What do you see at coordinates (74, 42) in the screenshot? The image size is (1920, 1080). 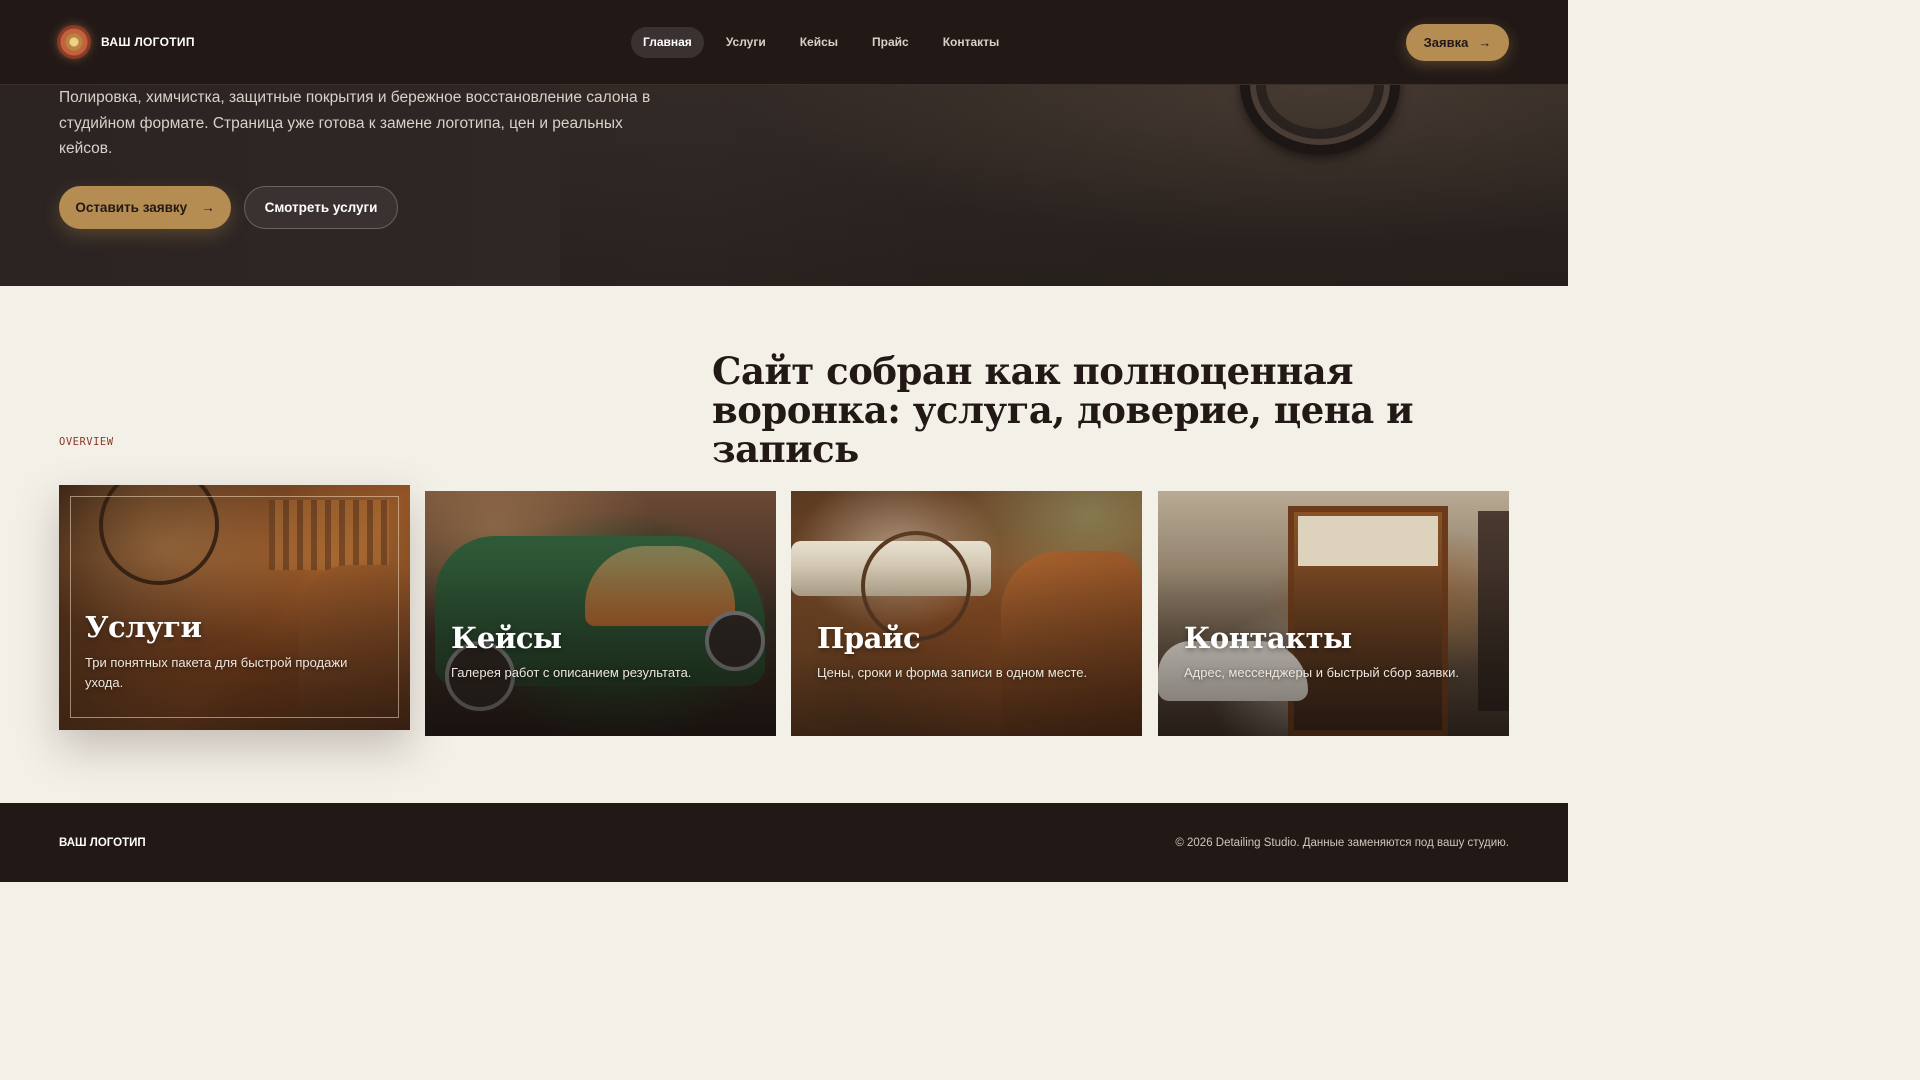 I see `logo-icon` at bounding box center [74, 42].